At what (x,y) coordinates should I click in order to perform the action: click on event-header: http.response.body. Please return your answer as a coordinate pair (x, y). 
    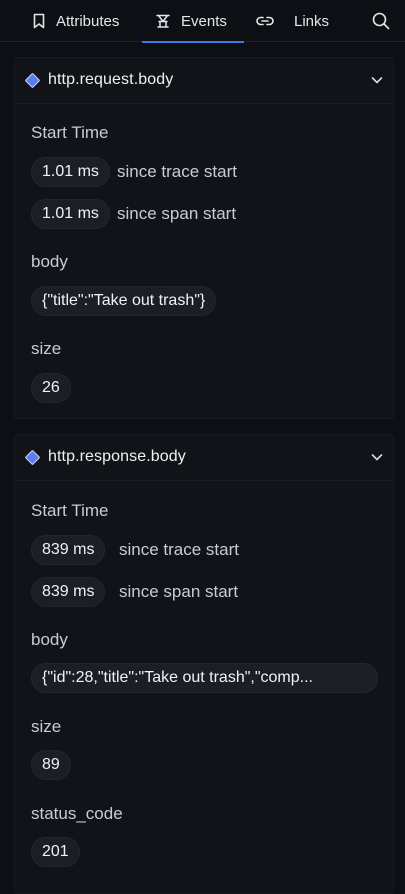
    Looking at the image, I should click on (204, 458).